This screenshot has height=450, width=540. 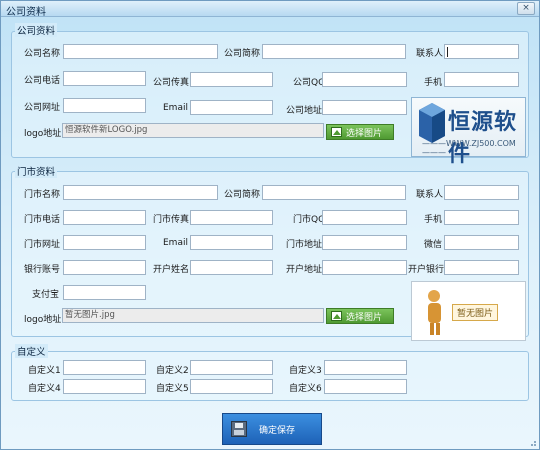 I want to click on company-qq-label: 公司QQ, so click(x=309, y=83).